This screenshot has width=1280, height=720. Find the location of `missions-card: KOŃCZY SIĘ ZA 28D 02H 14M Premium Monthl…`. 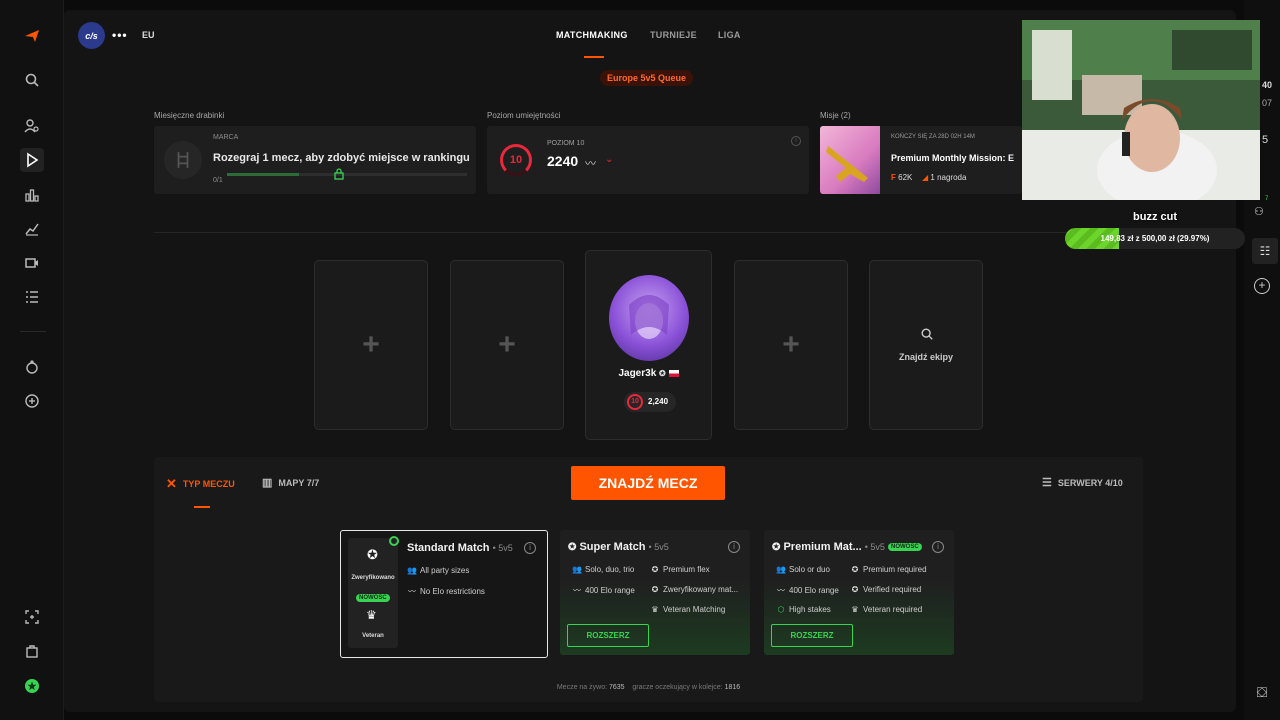

missions-card: KOŃCZY SIĘ ZA 28D 02H 14M Premium Monthl… is located at coordinates (921, 160).